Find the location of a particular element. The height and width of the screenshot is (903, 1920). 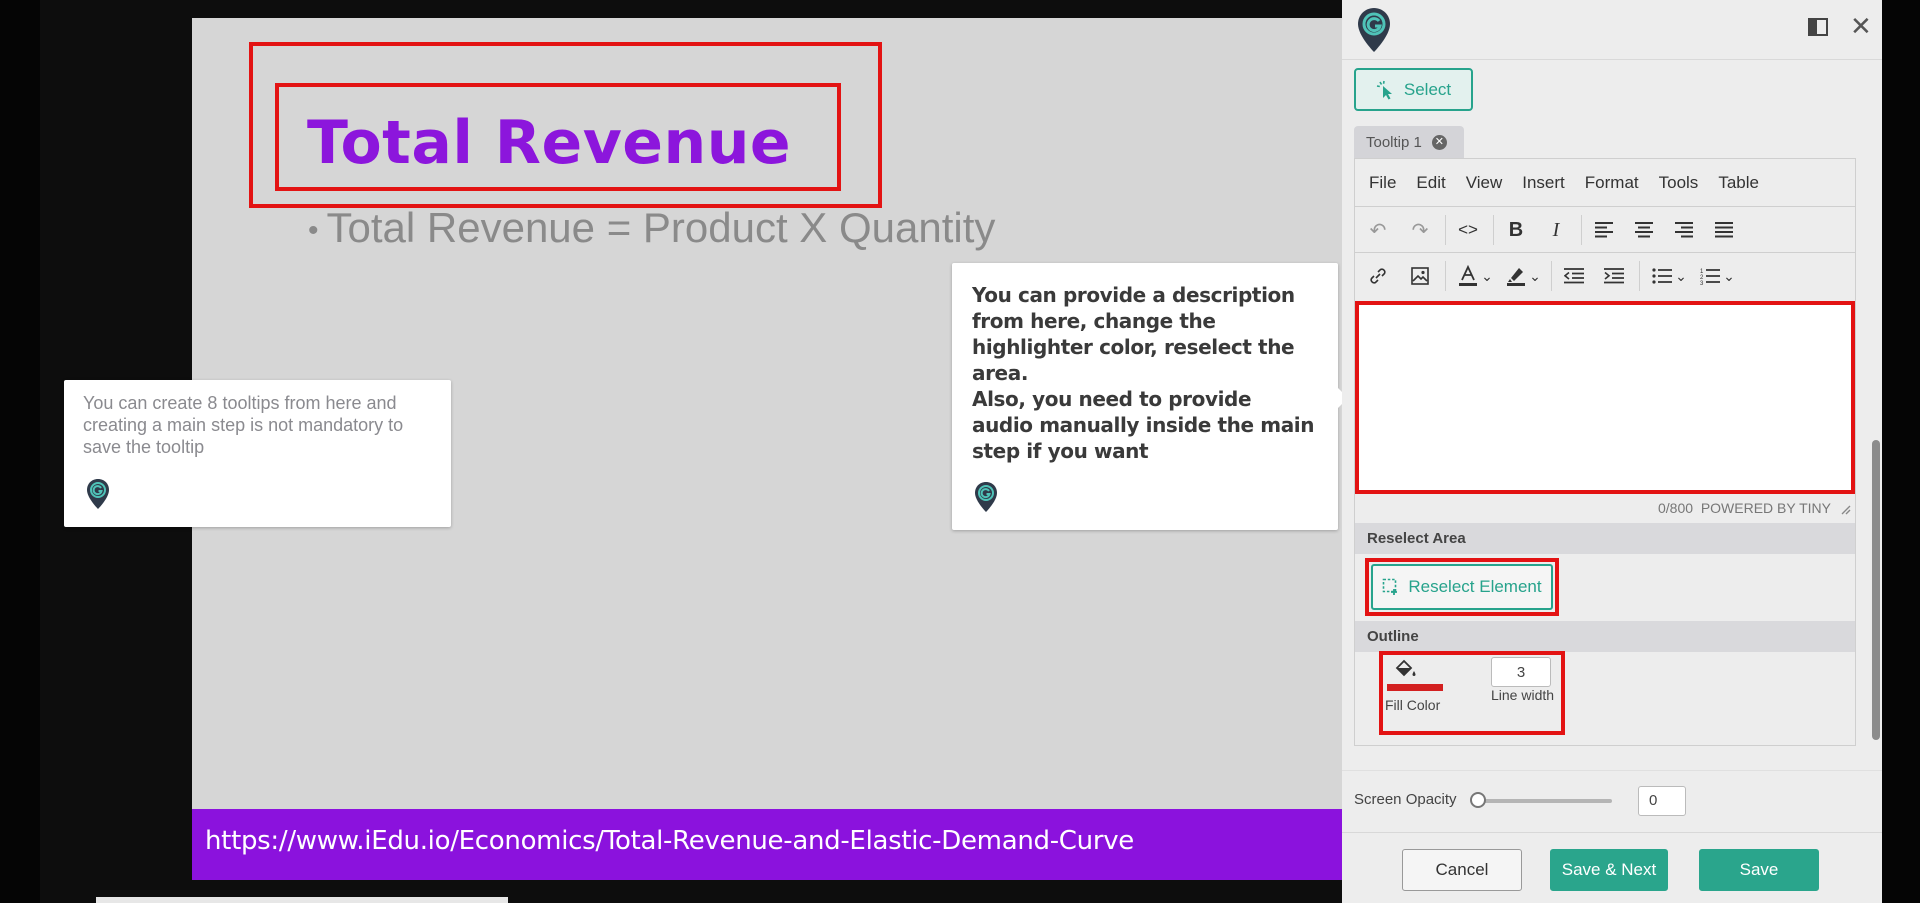

description-editor-area is located at coordinates (1605, 397).